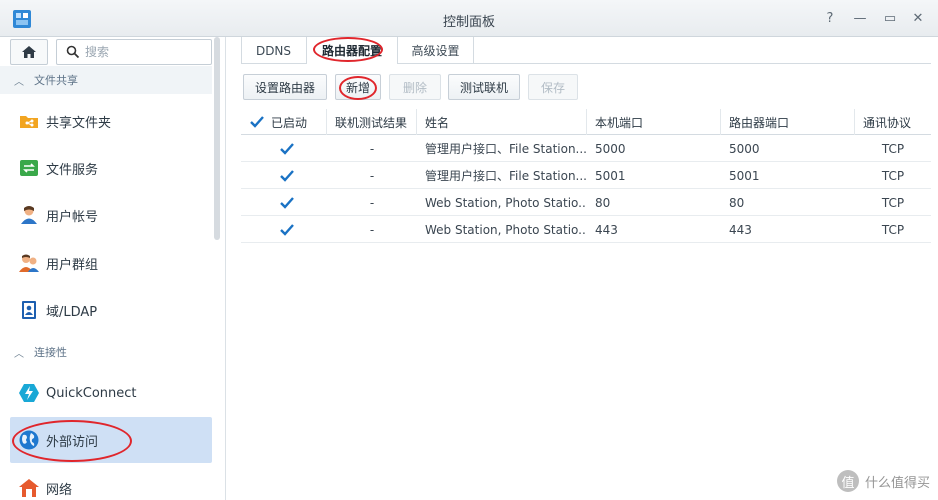  I want to click on group-icon, so click(29, 263).